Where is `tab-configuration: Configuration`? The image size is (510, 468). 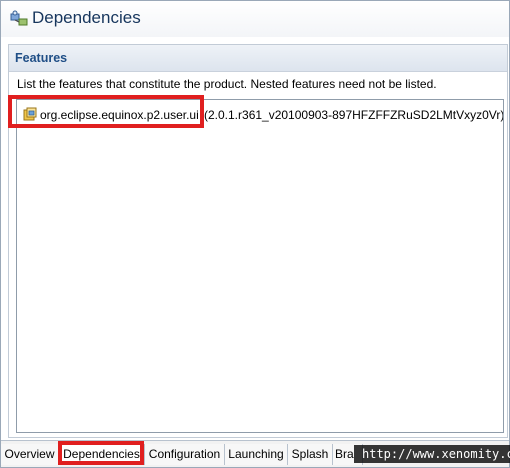 tab-configuration: Configuration is located at coordinates (185, 454).